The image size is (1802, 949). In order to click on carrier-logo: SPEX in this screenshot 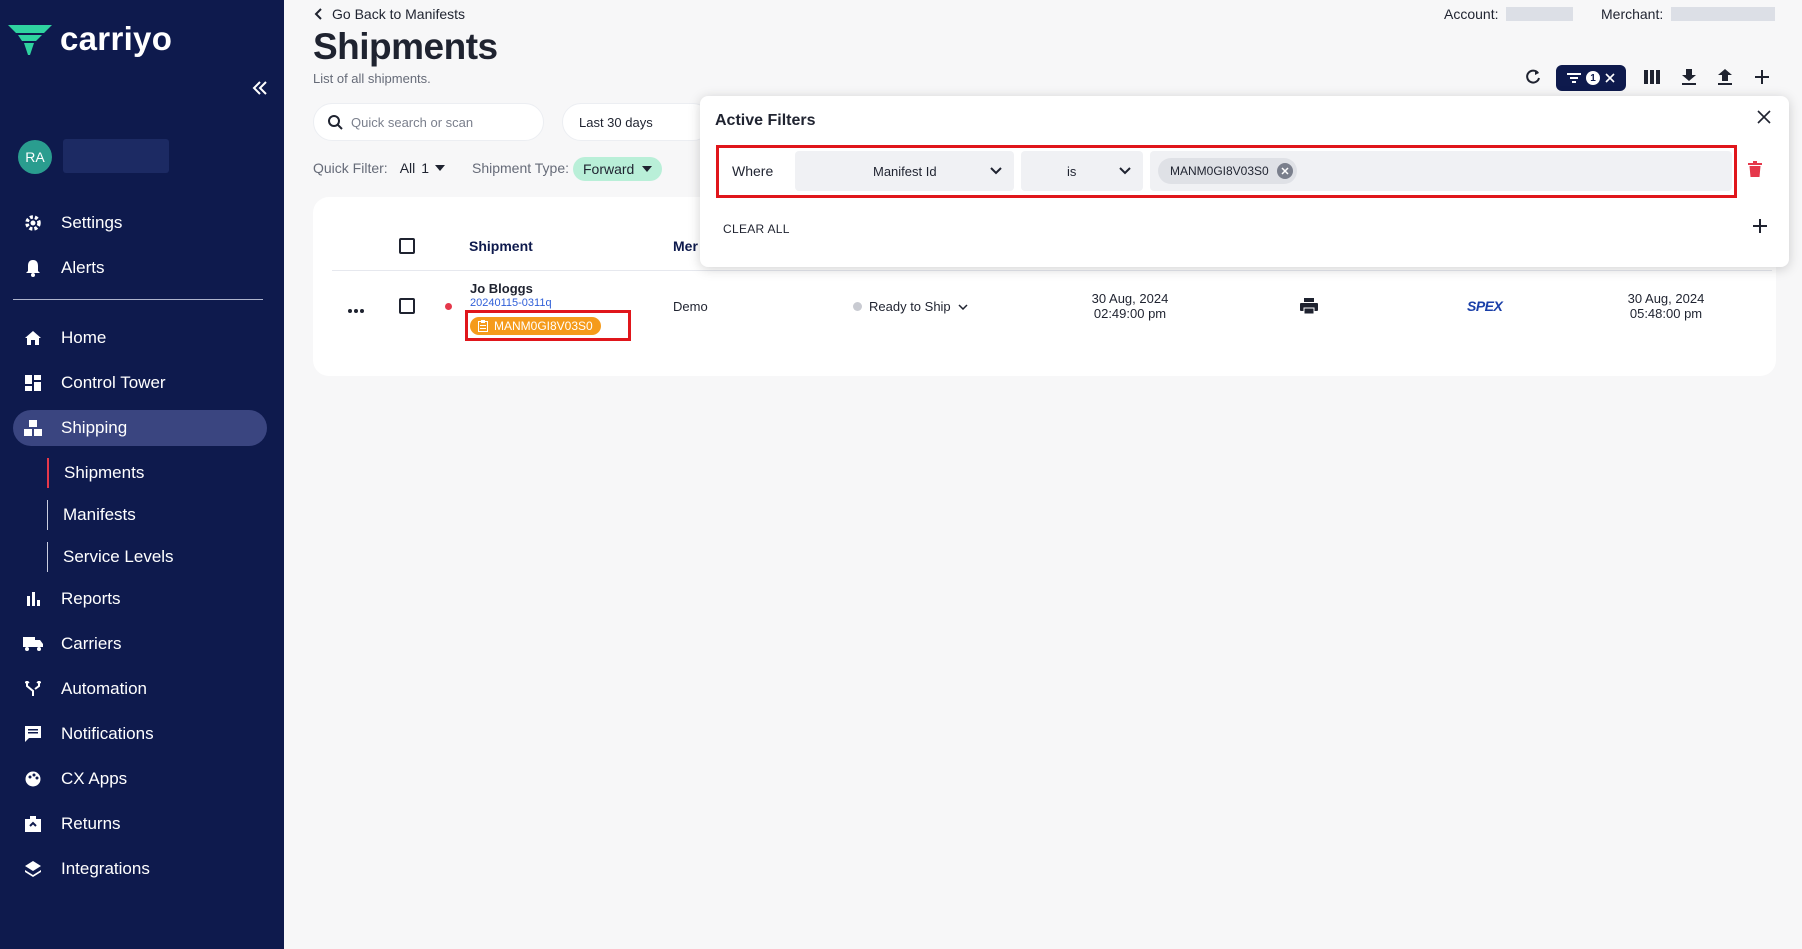, I will do `click(1485, 306)`.